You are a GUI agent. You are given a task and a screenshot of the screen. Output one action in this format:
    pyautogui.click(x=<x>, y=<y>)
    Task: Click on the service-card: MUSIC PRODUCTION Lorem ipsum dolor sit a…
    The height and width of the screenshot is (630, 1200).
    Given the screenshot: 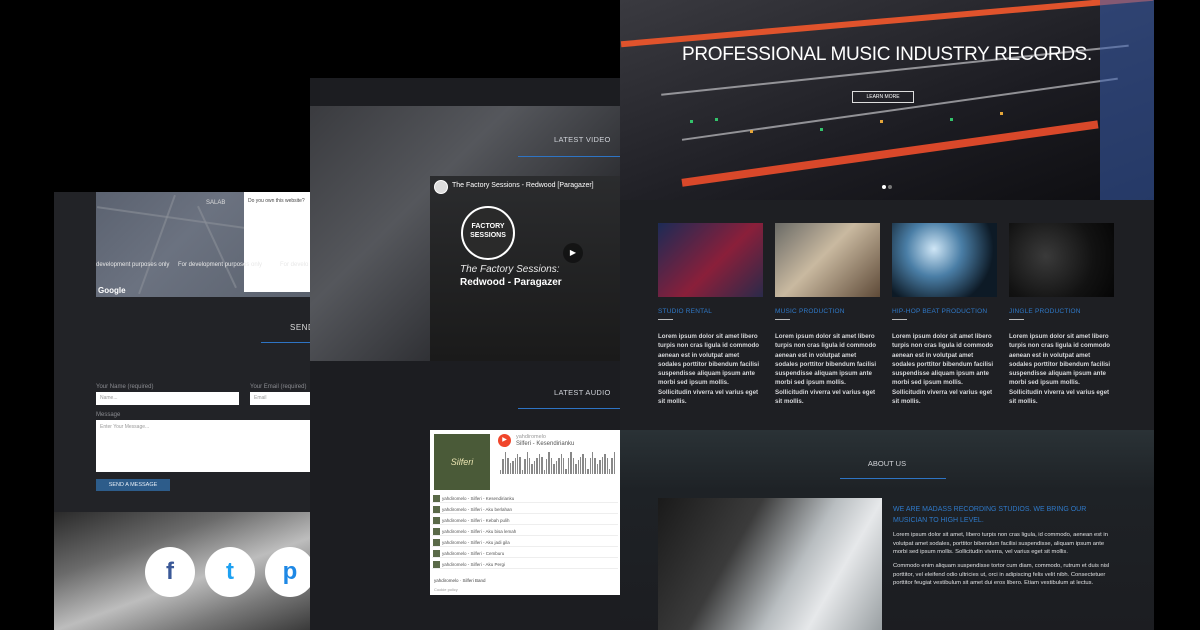 What is the action you would take?
    pyautogui.click(x=827, y=314)
    